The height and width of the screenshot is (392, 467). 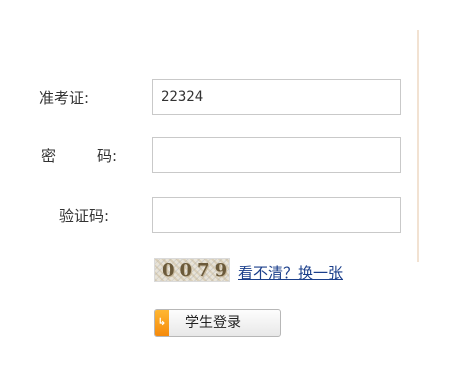 I want to click on captcha-input, so click(x=276, y=215).